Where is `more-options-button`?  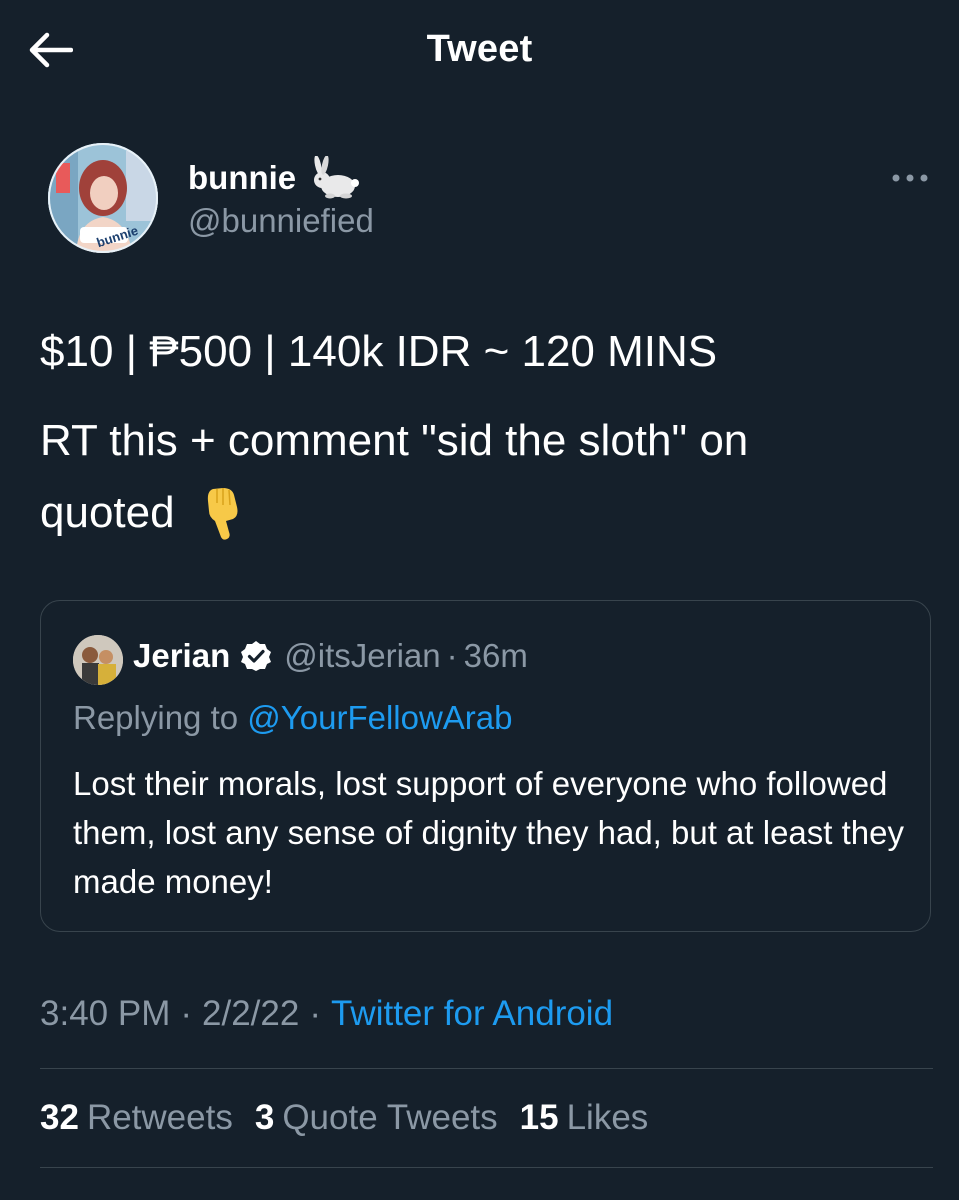
more-options-button is located at coordinates (910, 178).